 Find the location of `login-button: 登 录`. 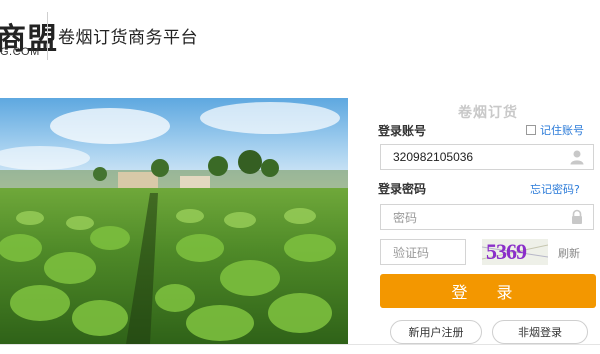

login-button: 登 录 is located at coordinates (488, 291).